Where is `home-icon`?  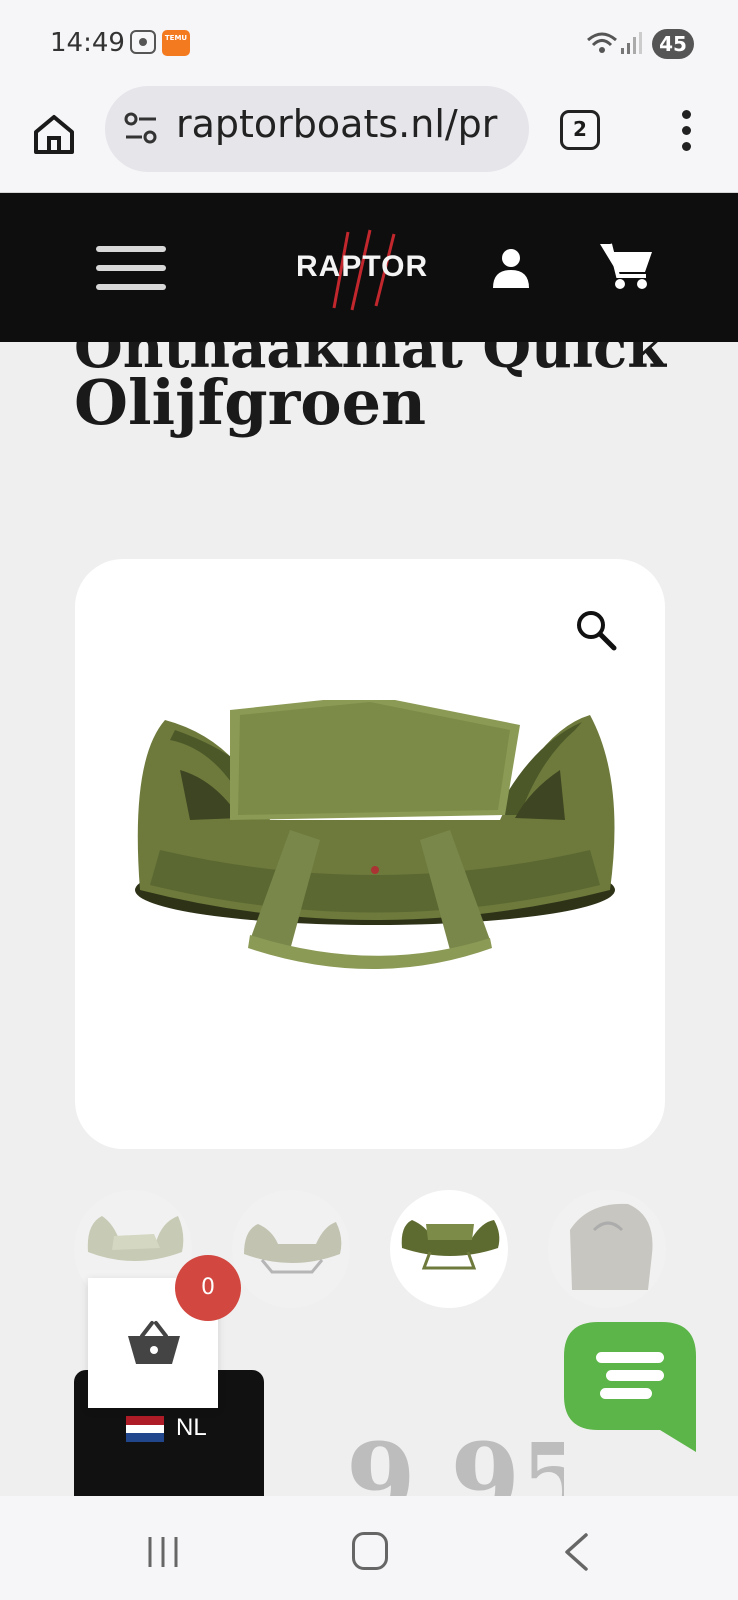 home-icon is located at coordinates (54, 134).